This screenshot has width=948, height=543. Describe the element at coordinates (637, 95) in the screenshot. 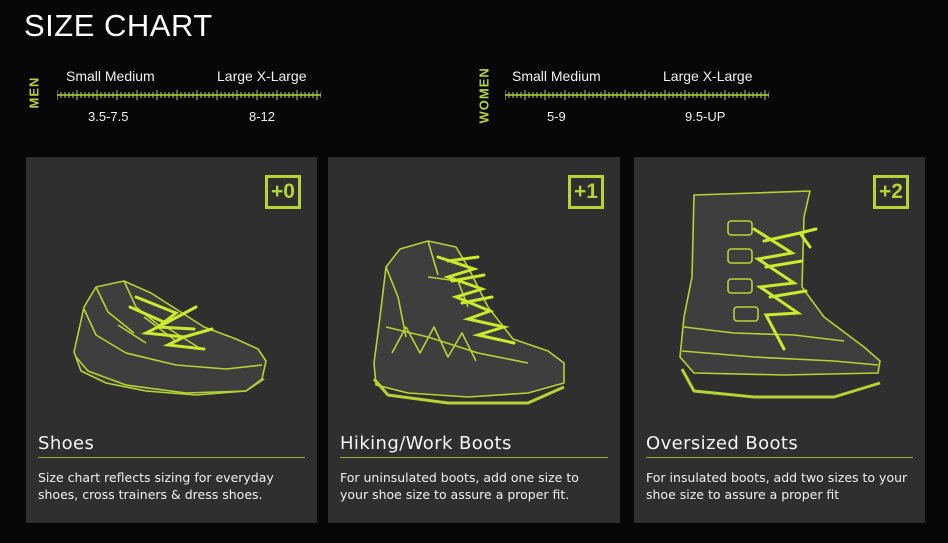

I see `women-size-ruler` at that location.